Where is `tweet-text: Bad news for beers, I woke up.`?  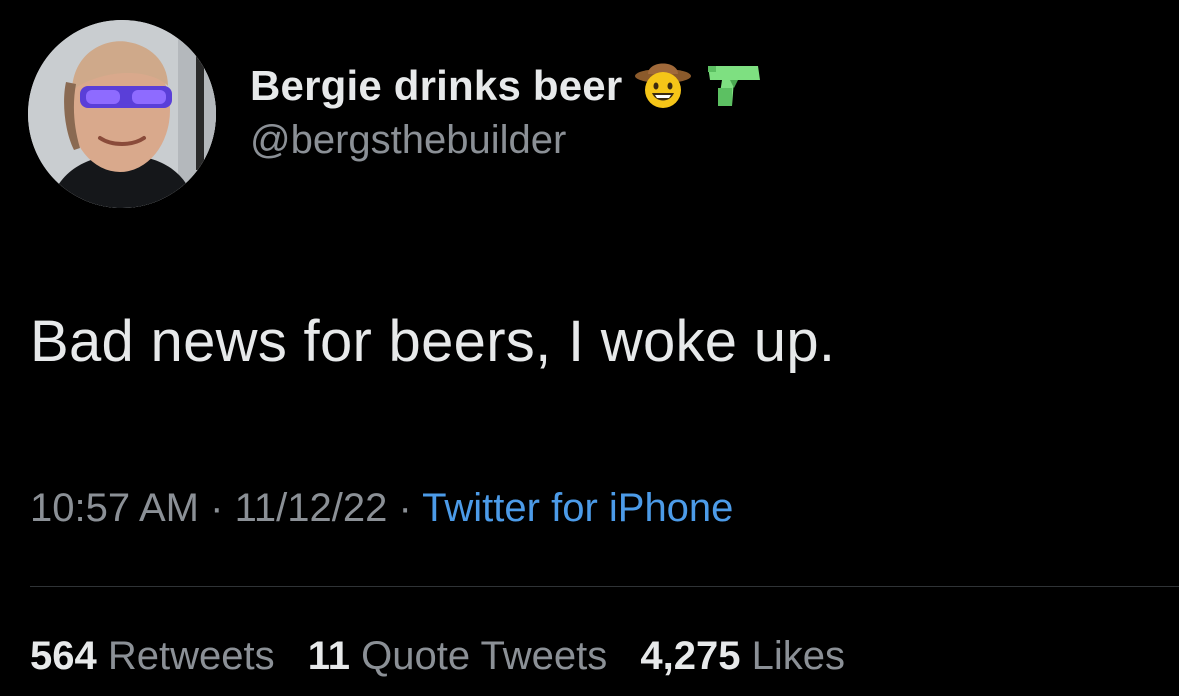
tweet-text: Bad news for beers, I woke up. is located at coordinates (433, 341).